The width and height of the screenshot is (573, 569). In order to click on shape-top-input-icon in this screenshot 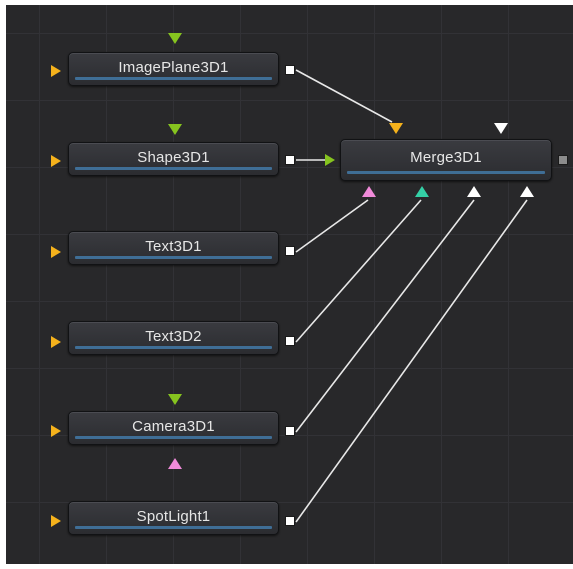, I will do `click(175, 129)`.